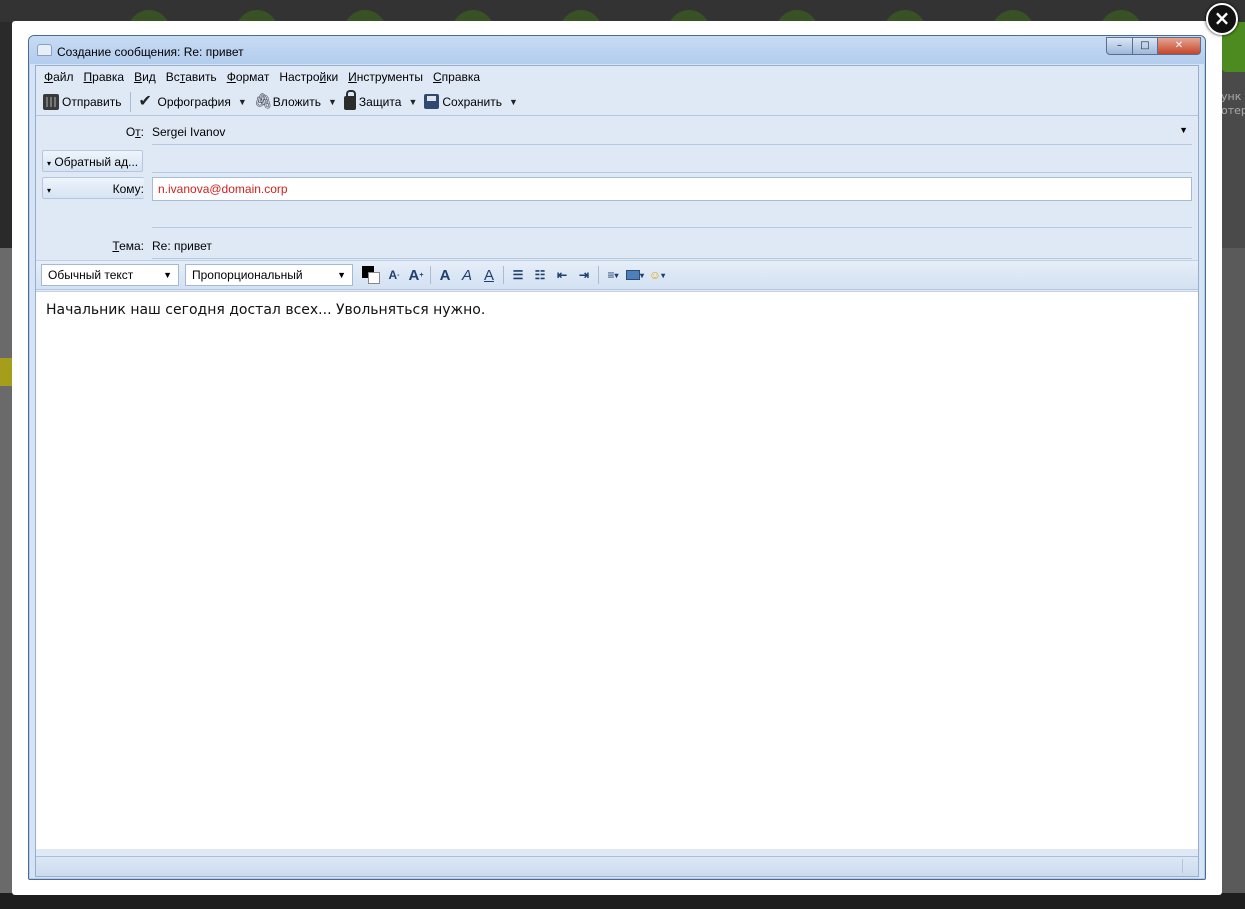  I want to click on save-button: Сохранить, so click(463, 102).